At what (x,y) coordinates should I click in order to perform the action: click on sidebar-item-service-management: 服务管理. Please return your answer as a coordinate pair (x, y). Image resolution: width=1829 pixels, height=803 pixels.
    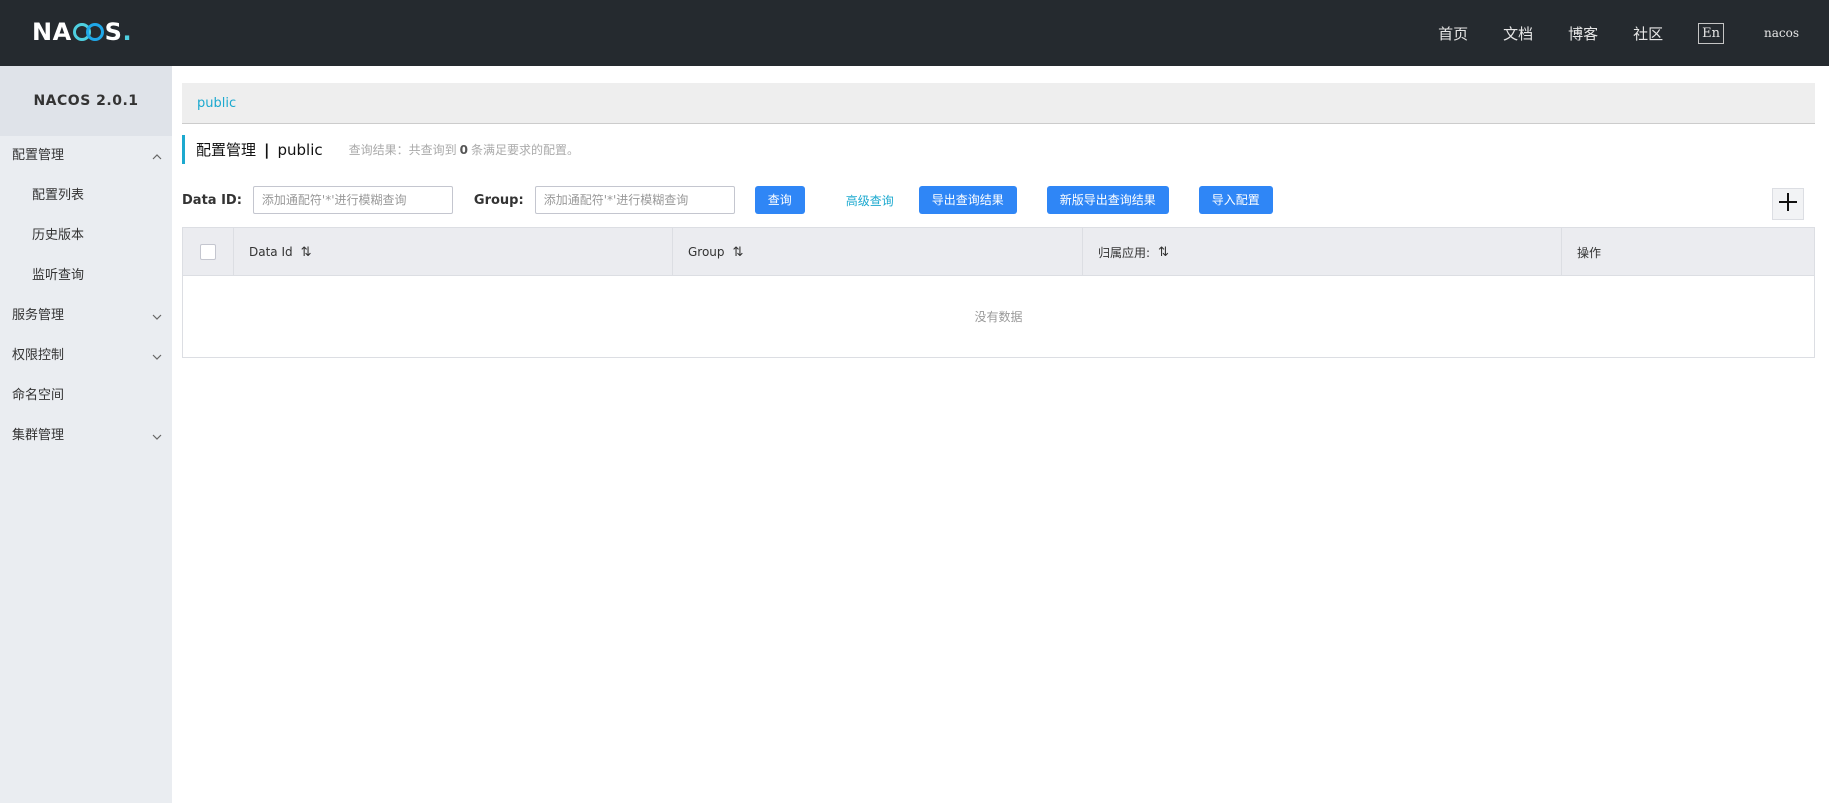
    Looking at the image, I should click on (86, 316).